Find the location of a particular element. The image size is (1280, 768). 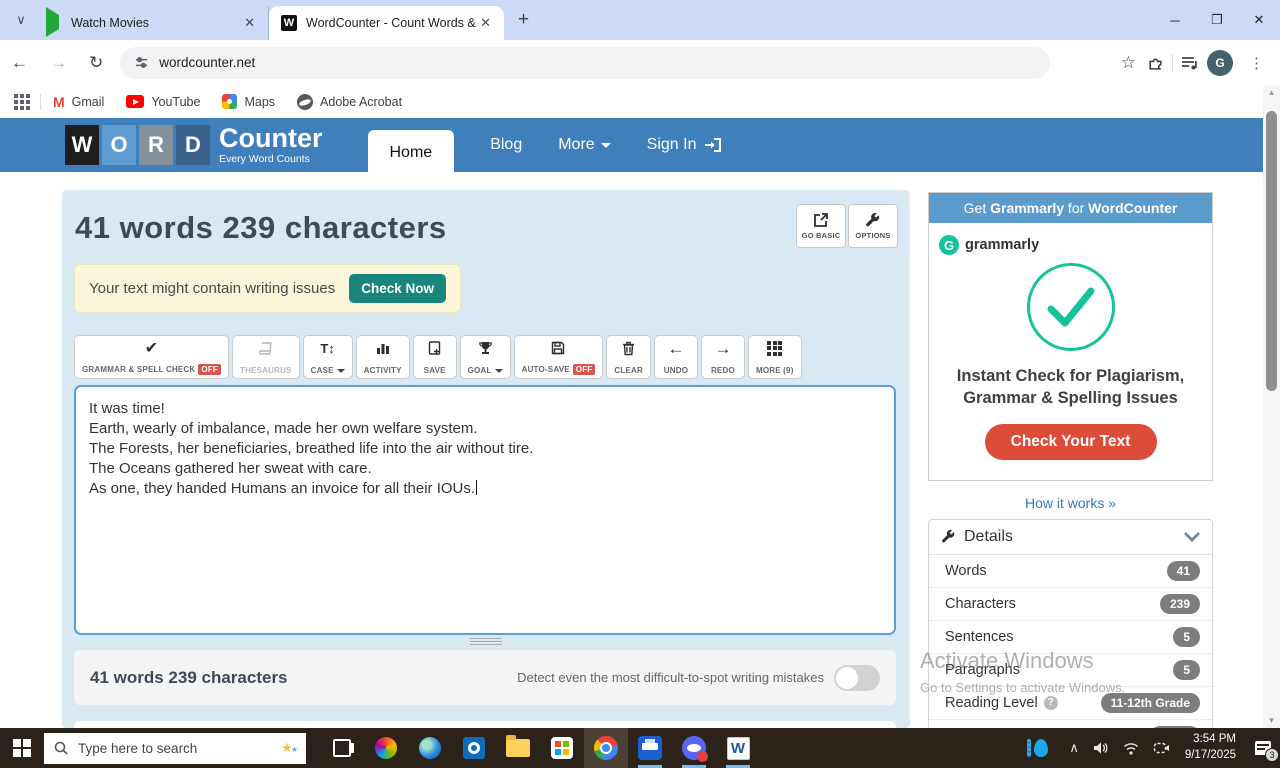

start-button is located at coordinates (22, 748).